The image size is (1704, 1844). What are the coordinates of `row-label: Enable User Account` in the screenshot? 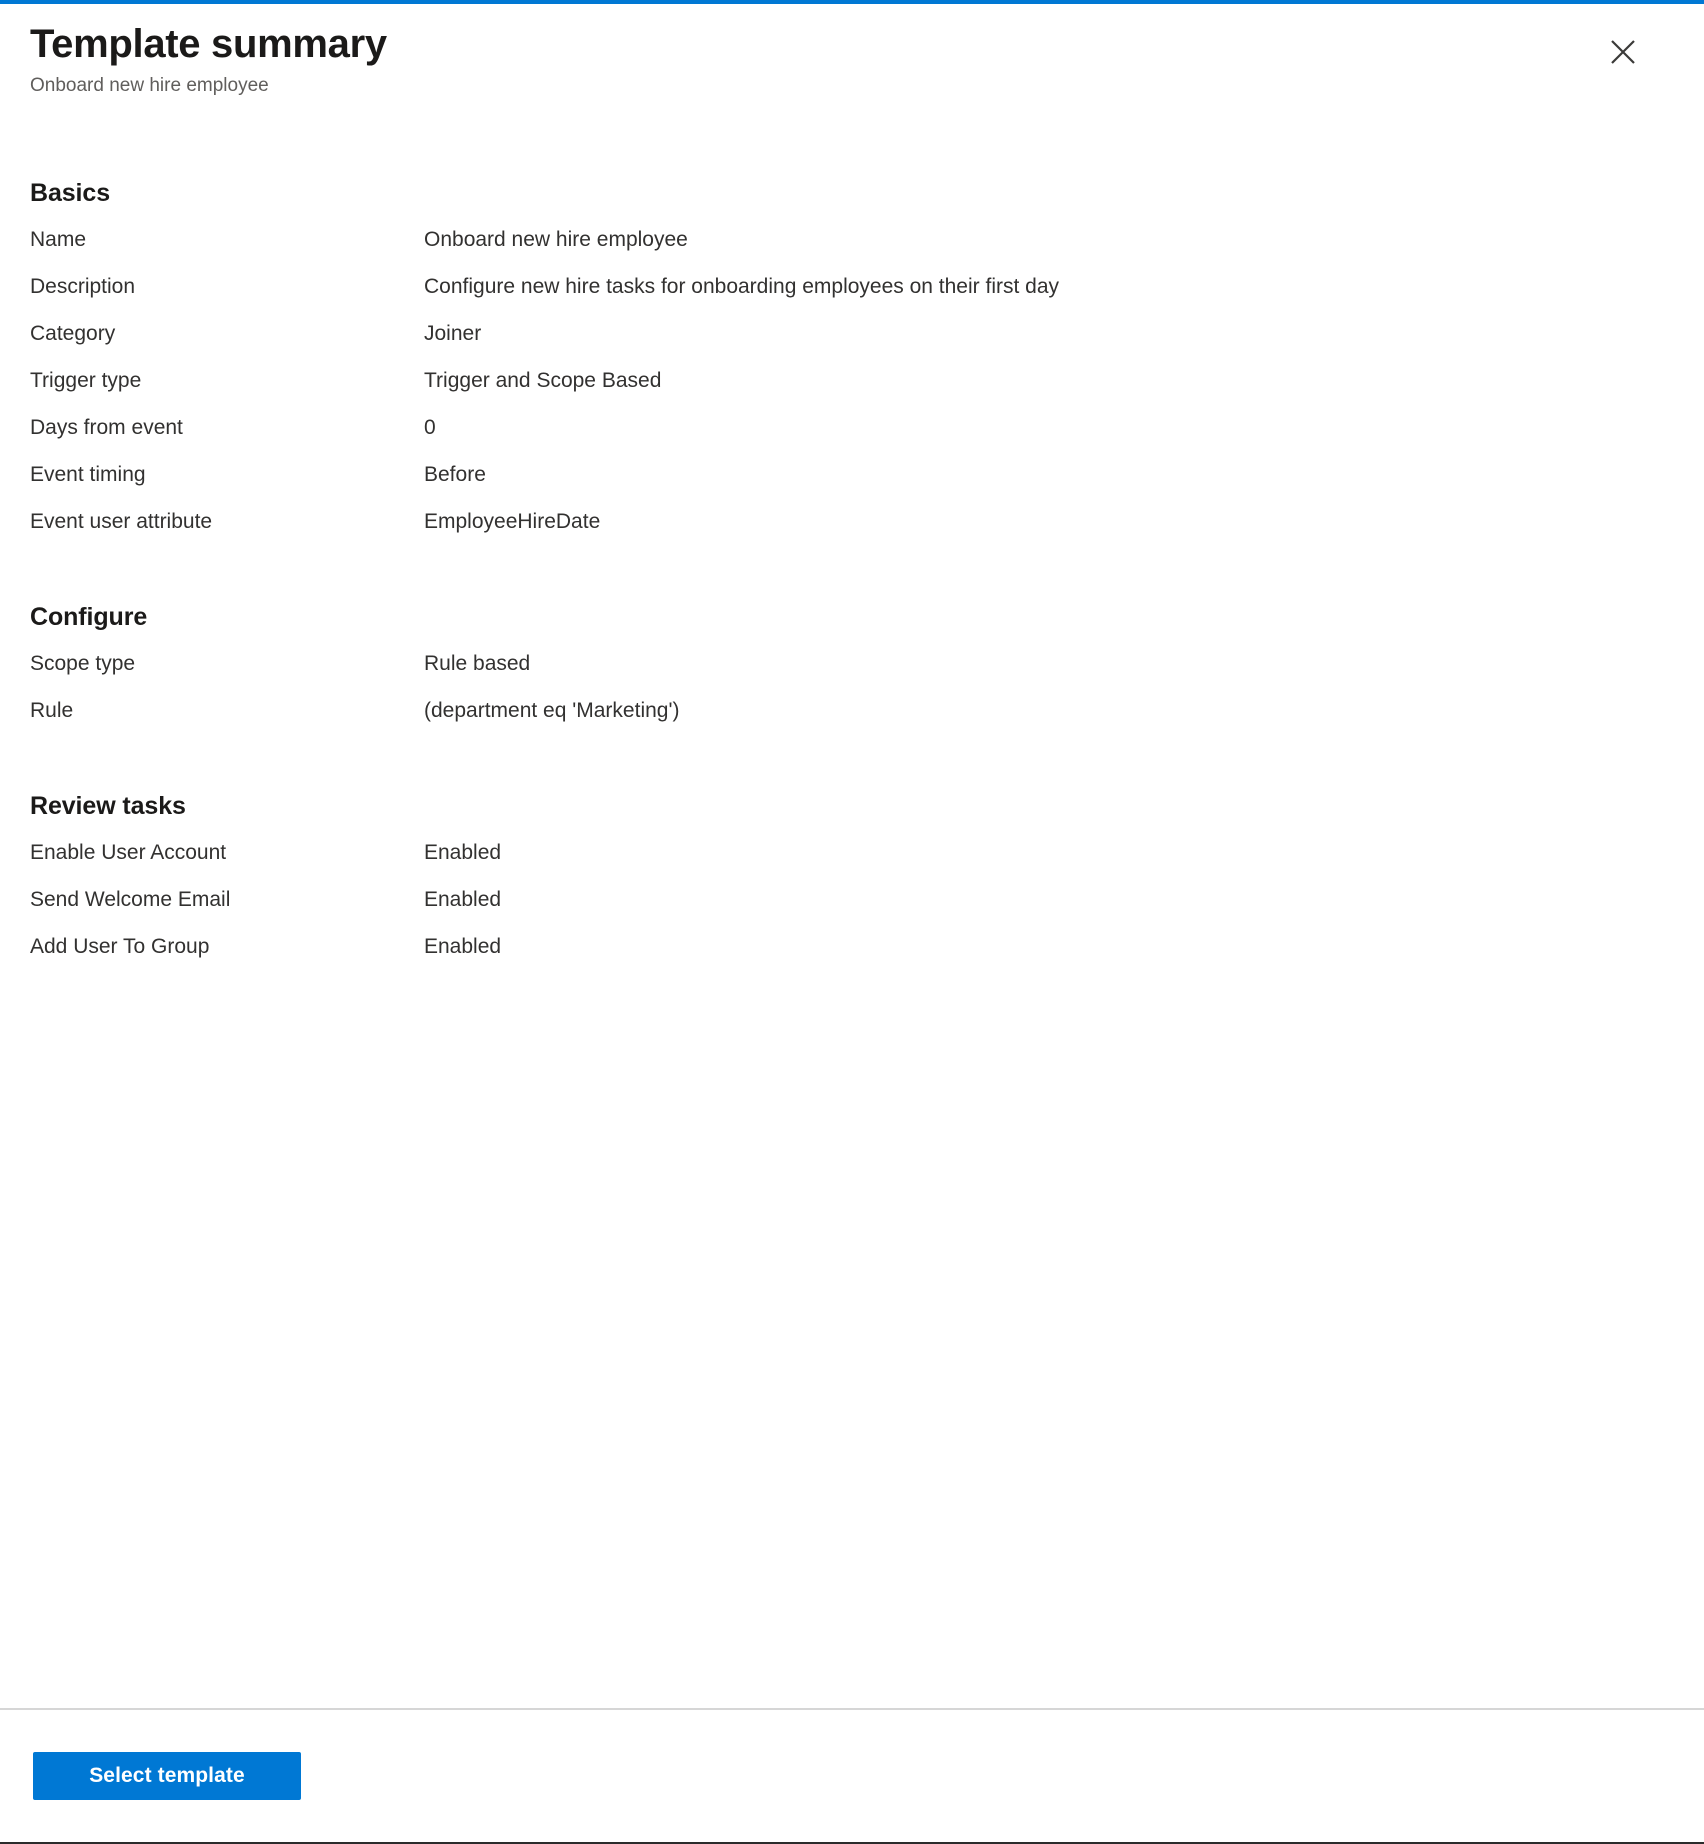 It's located at (128, 852).